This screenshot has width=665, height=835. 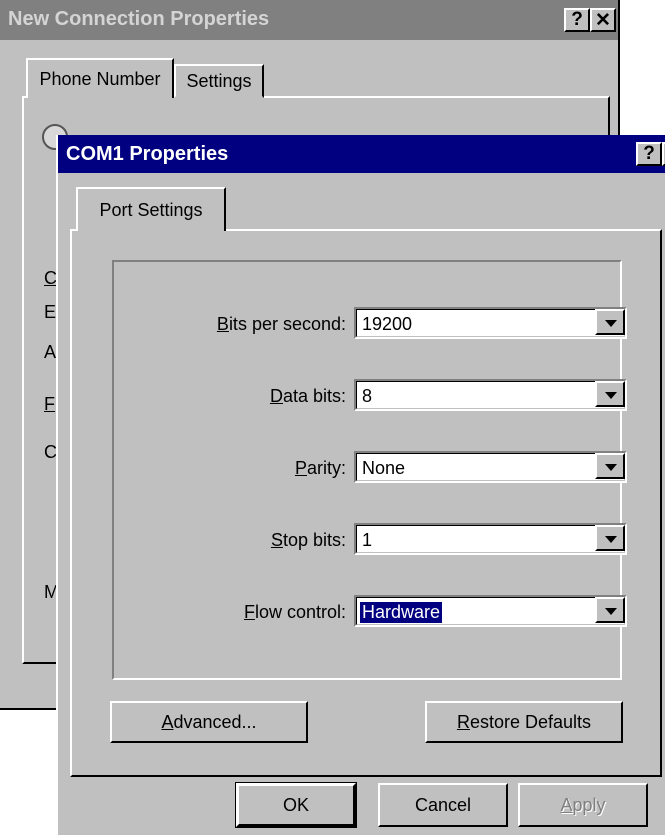 I want to click on bits-per-second-select: 19200, so click(x=490, y=323).